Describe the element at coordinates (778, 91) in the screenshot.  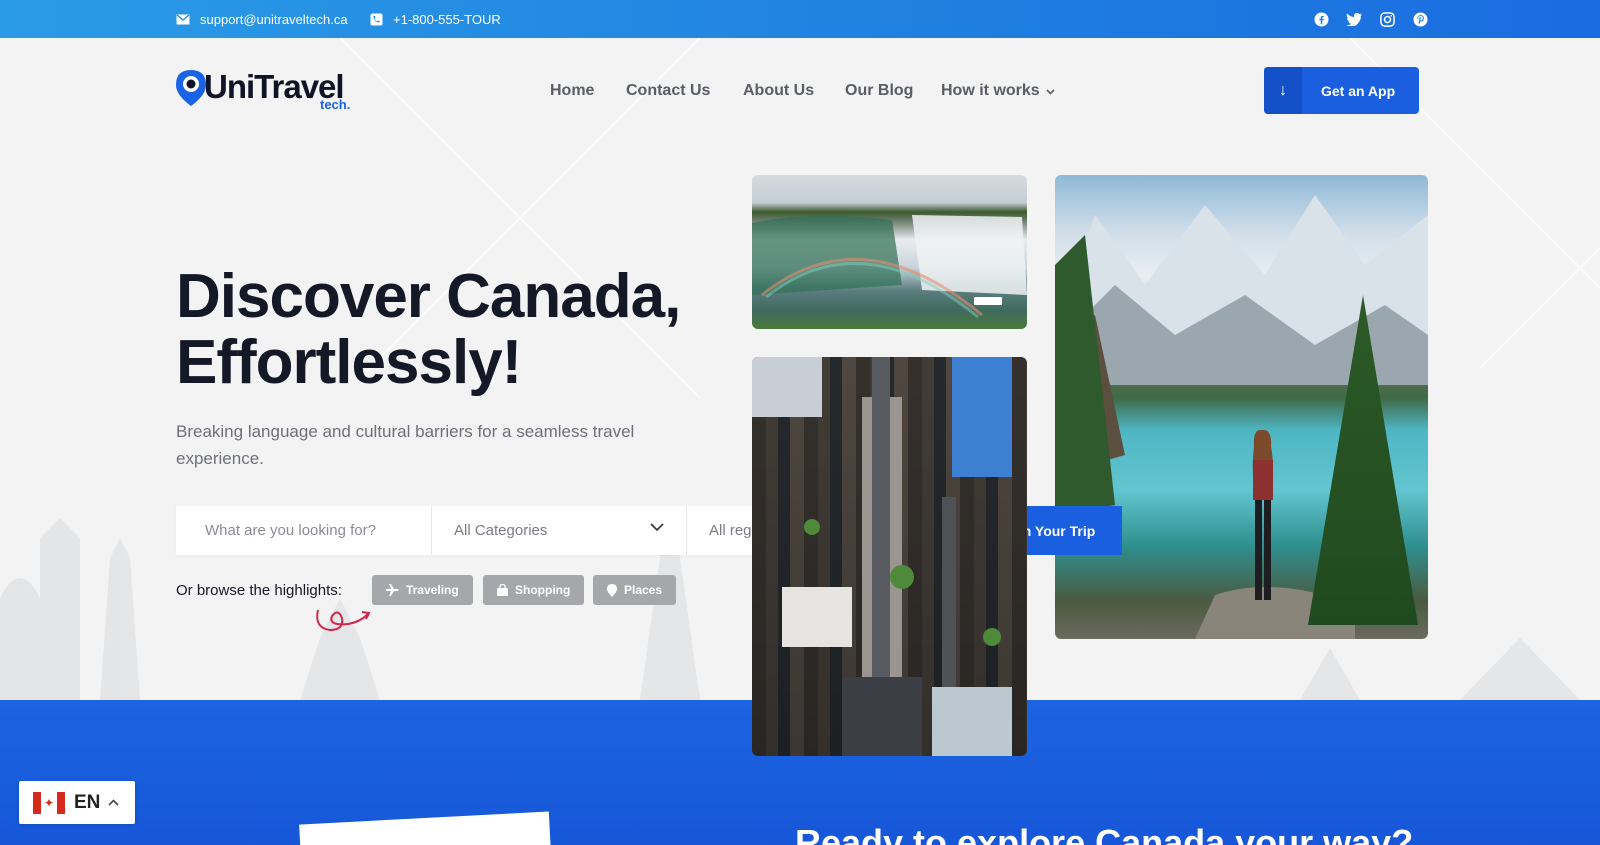
I see `nav-about-us: About Us` at that location.